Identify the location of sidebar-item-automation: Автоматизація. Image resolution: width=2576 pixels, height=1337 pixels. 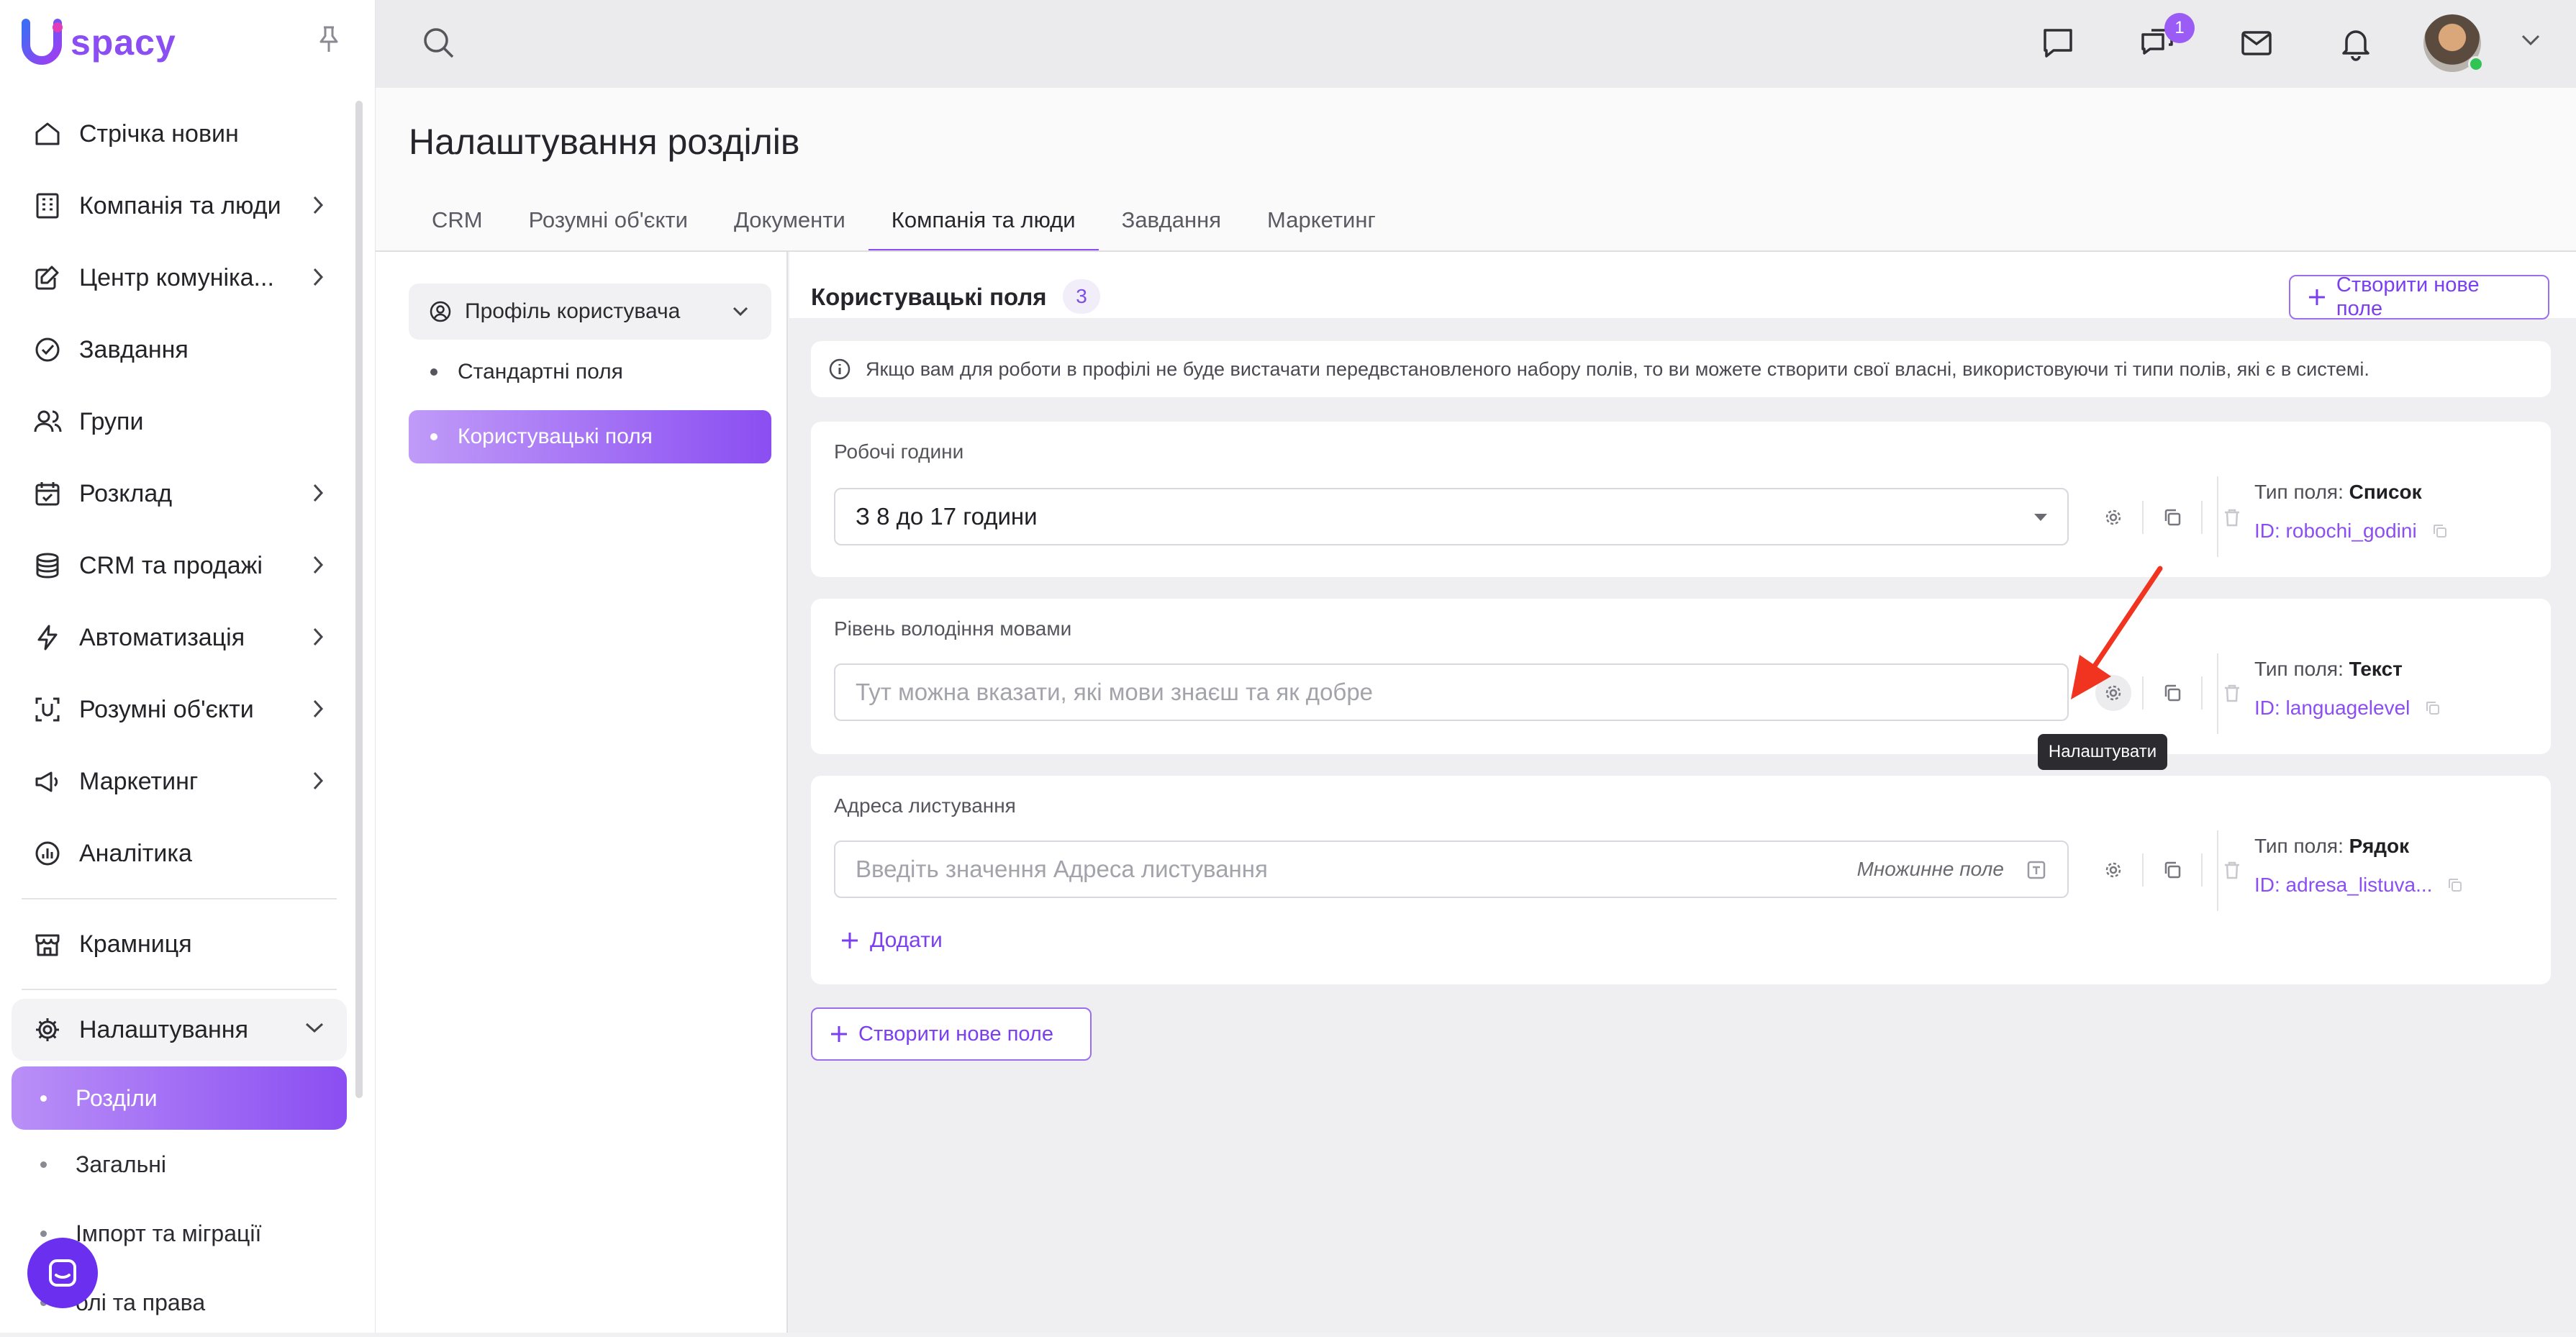
(179, 638).